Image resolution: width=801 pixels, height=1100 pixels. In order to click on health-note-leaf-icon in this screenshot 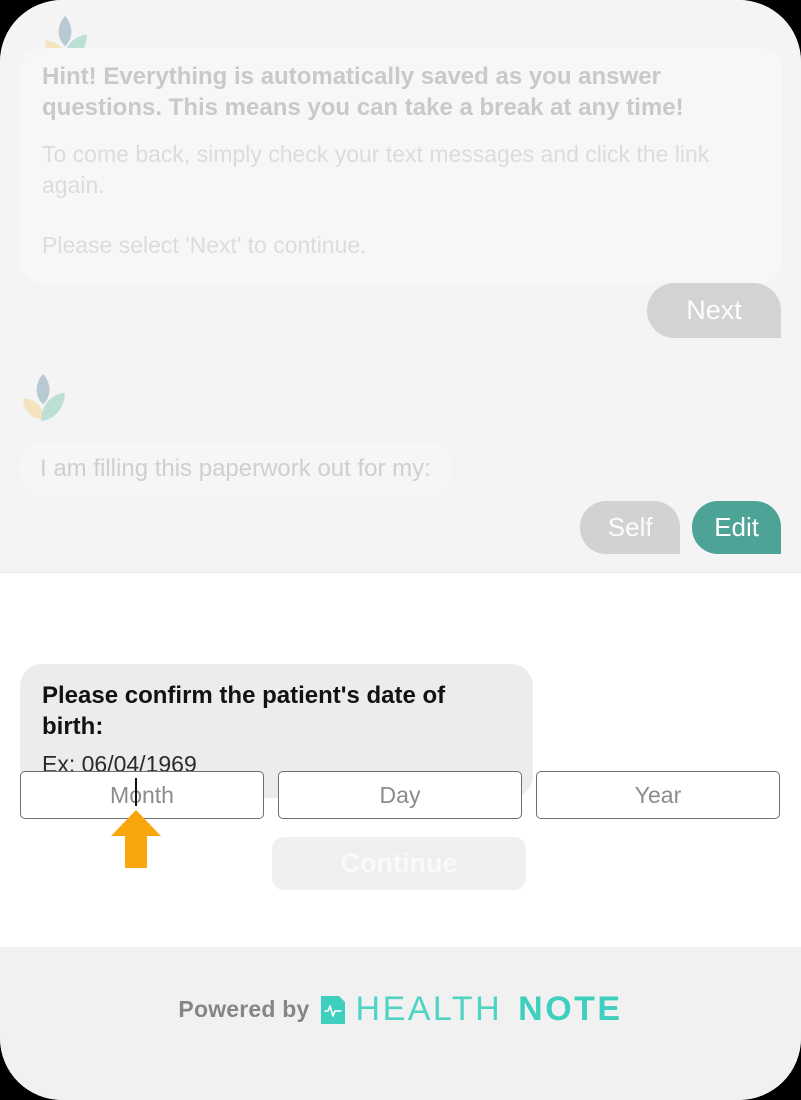, I will do `click(44, 398)`.